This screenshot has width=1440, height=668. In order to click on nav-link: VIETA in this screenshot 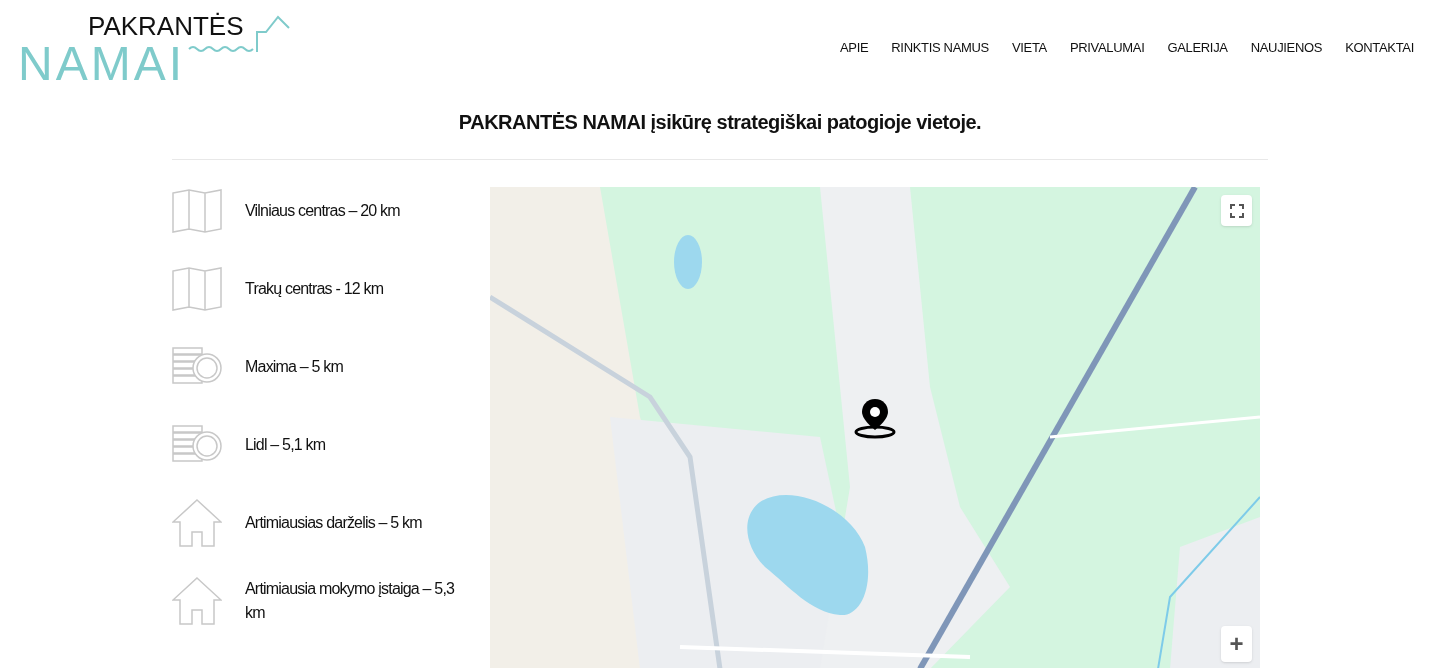, I will do `click(1029, 48)`.